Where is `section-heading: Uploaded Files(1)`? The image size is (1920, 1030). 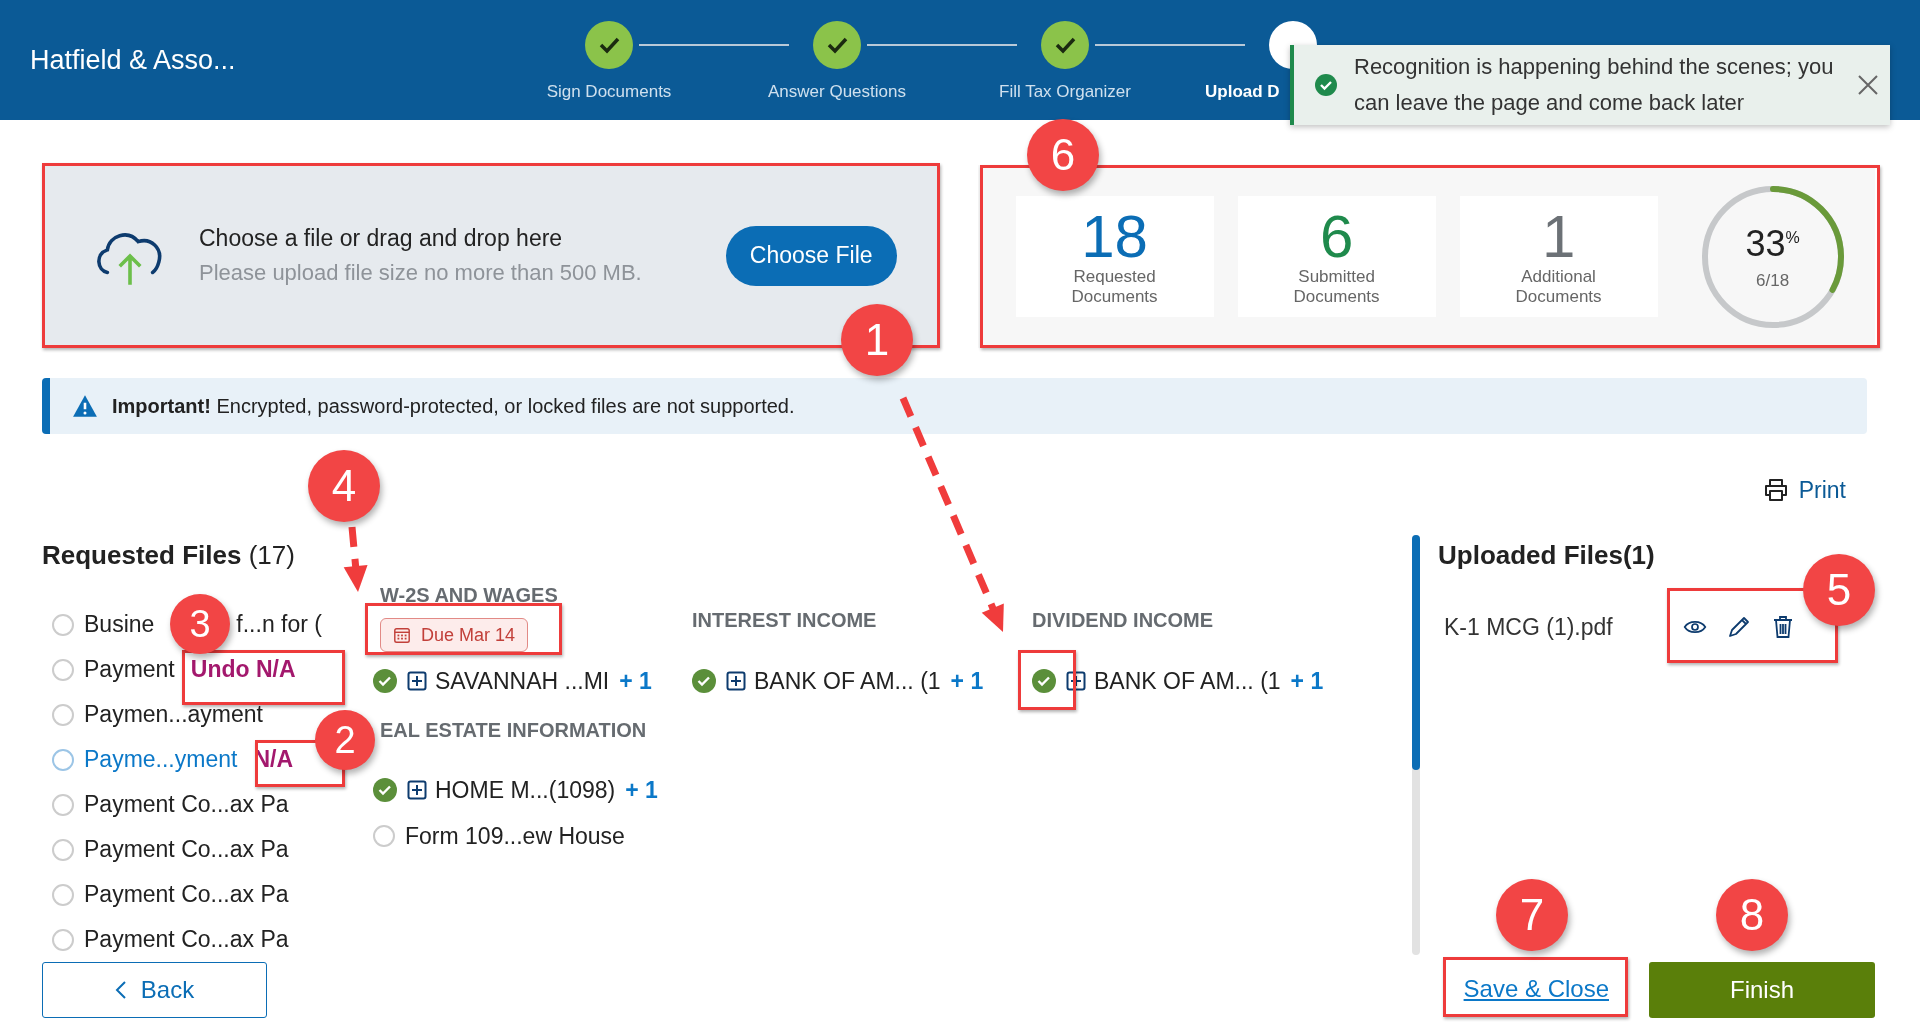
section-heading: Uploaded Files(1) is located at coordinates (1547, 555).